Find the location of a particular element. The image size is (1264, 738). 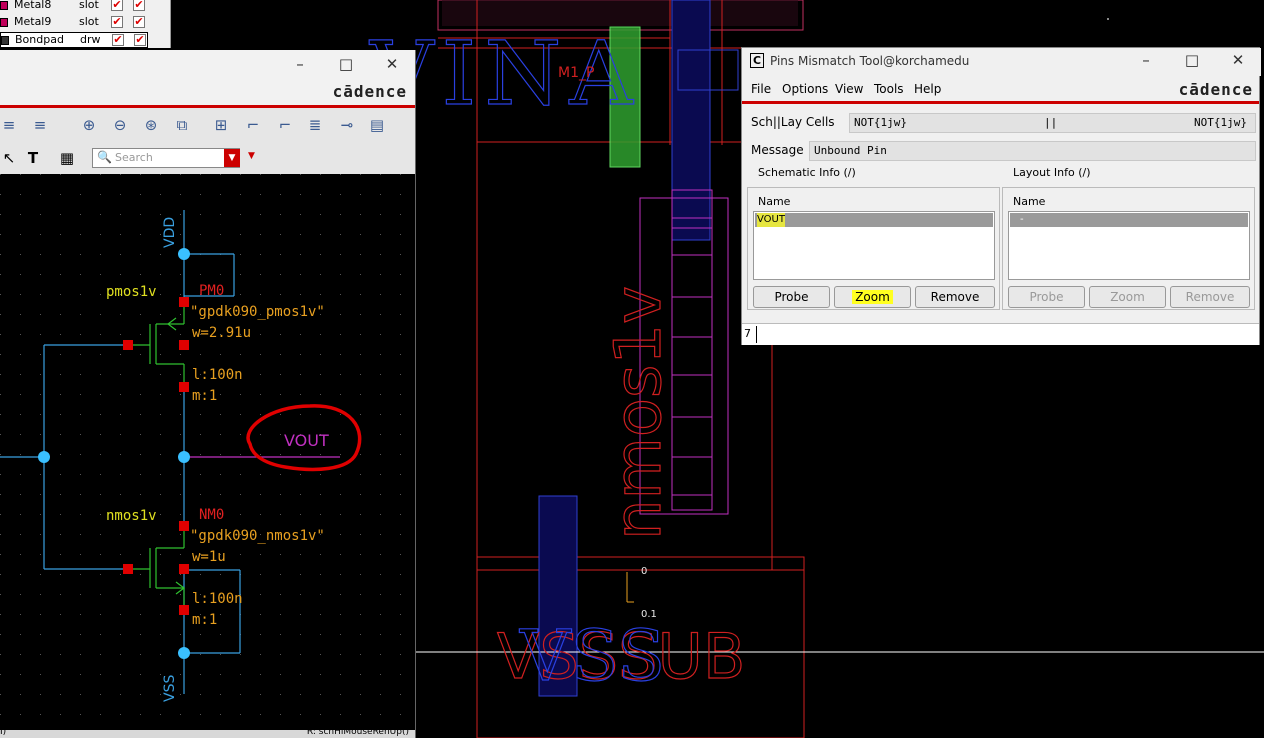

layout-info-label: Layout Info (/) is located at coordinates (1052, 172).